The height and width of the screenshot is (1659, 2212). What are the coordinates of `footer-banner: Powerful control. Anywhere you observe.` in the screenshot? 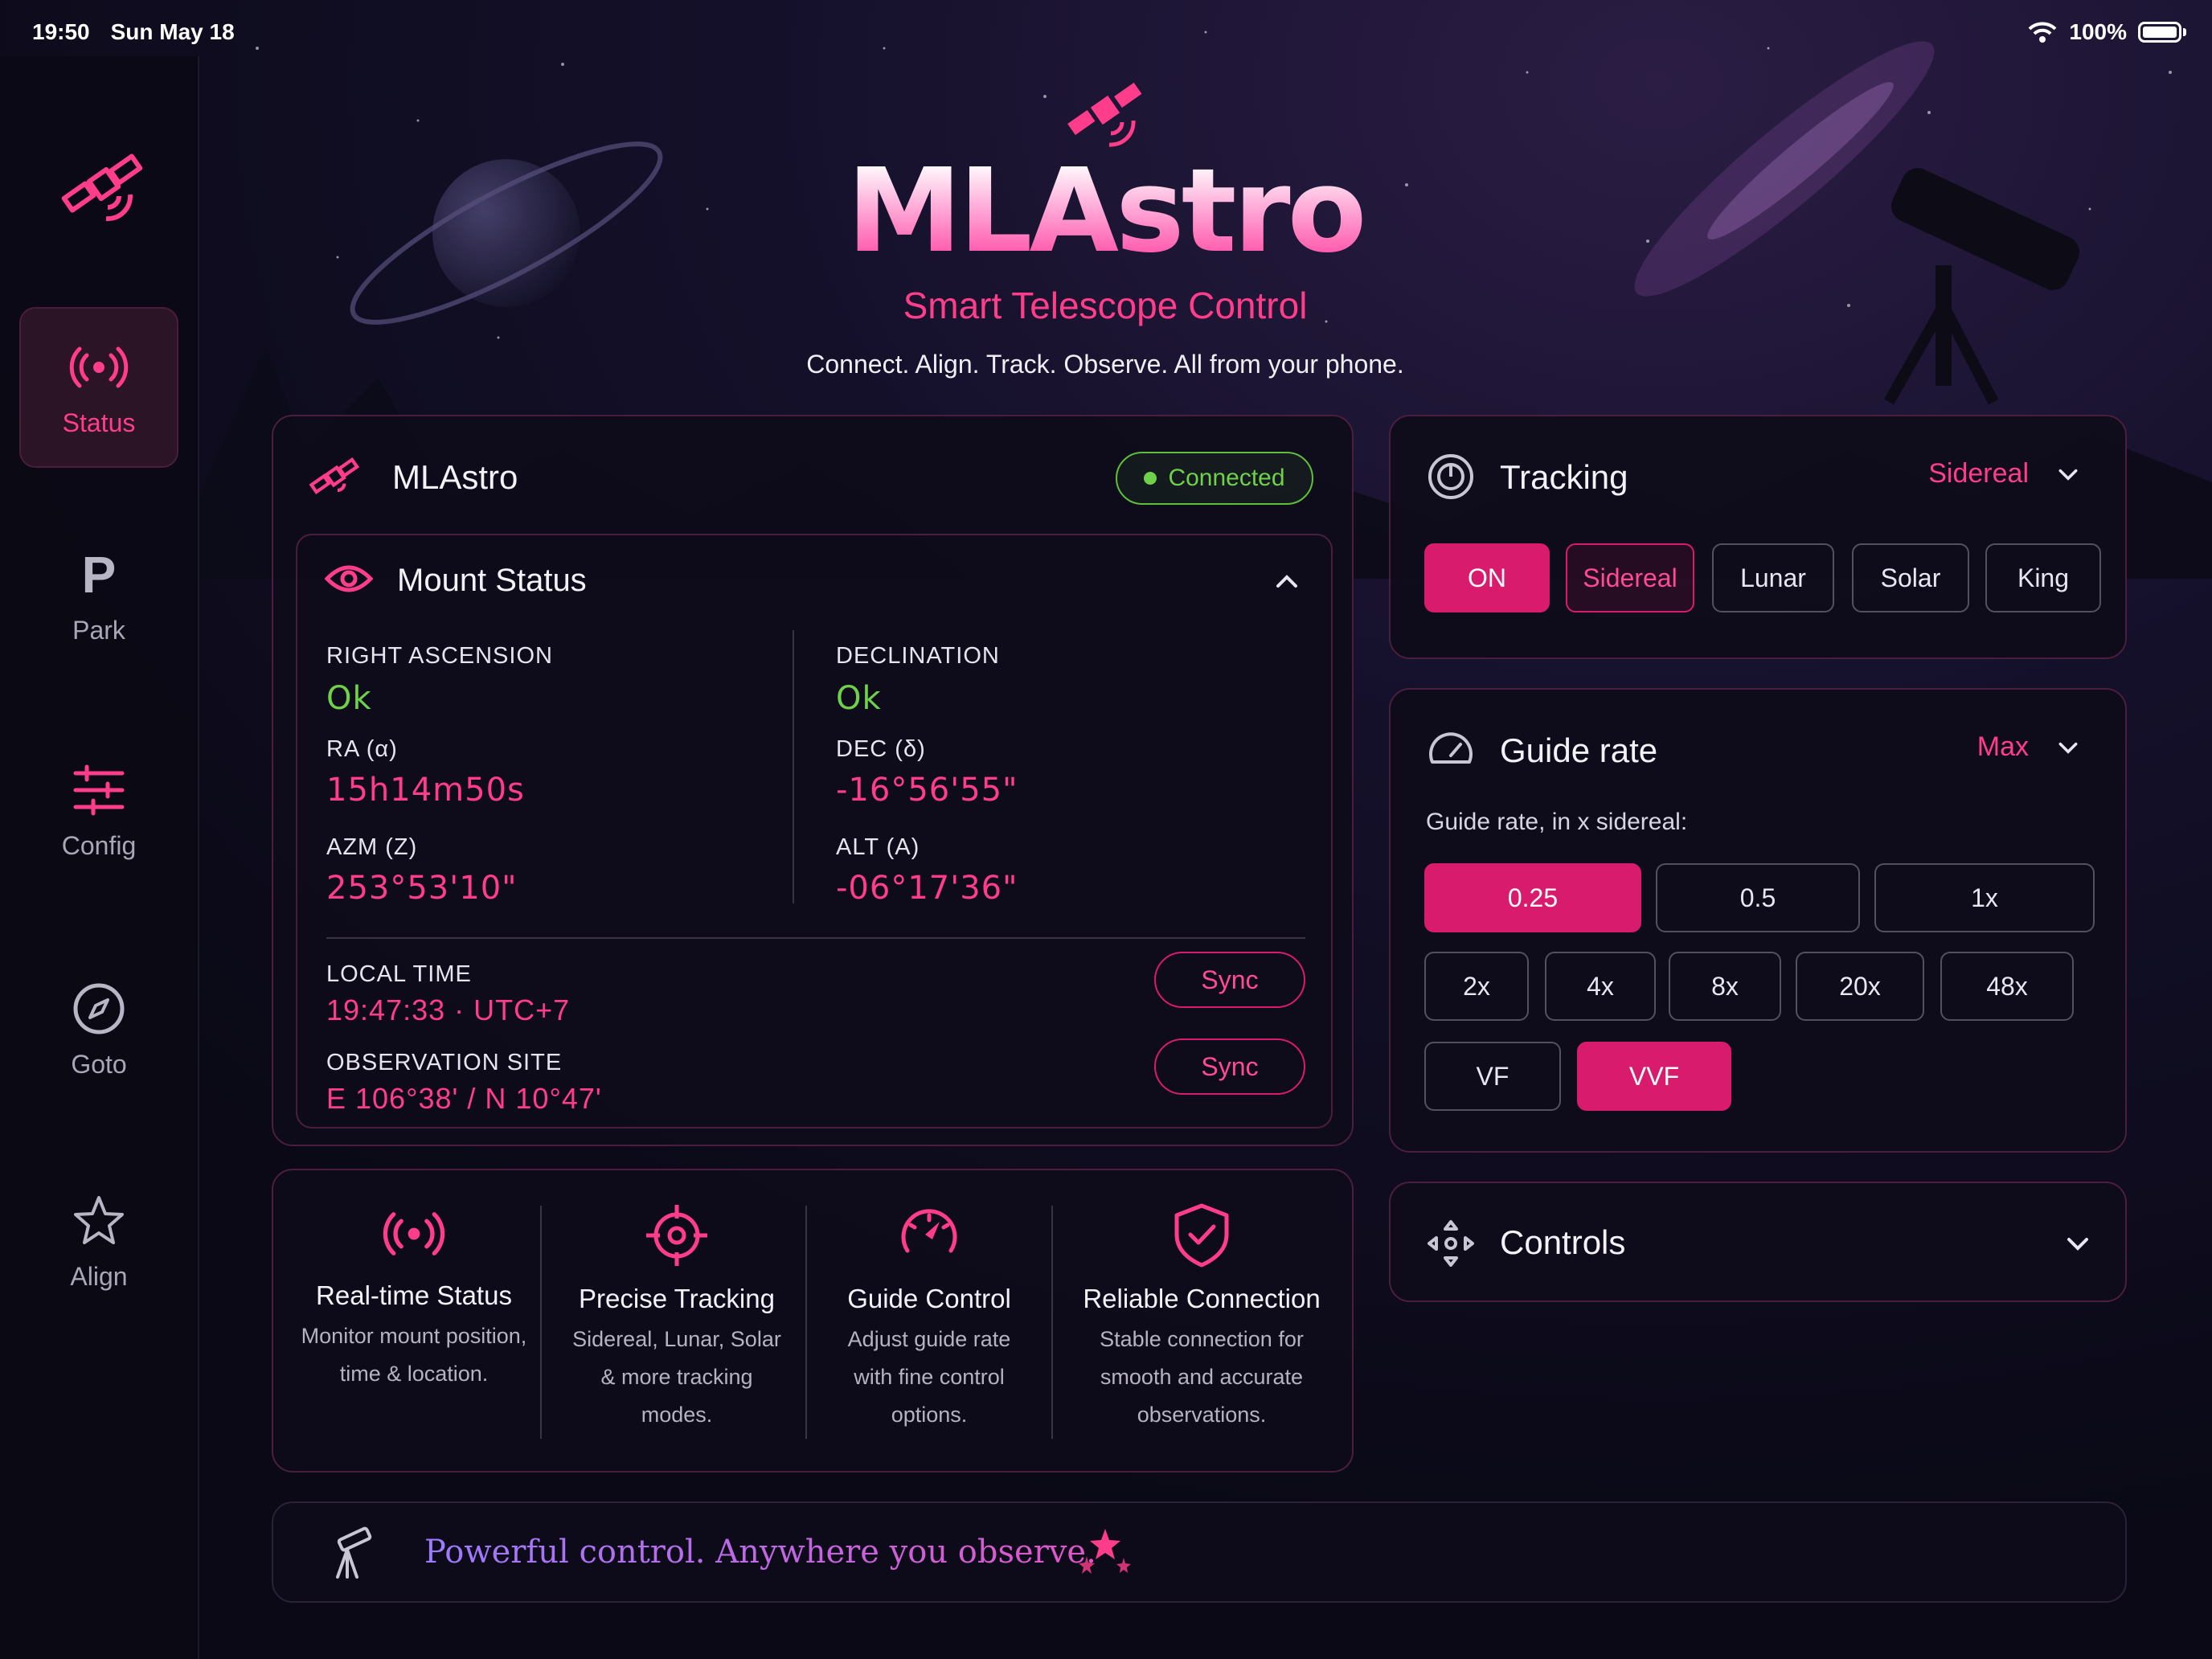 It's located at (1199, 1552).